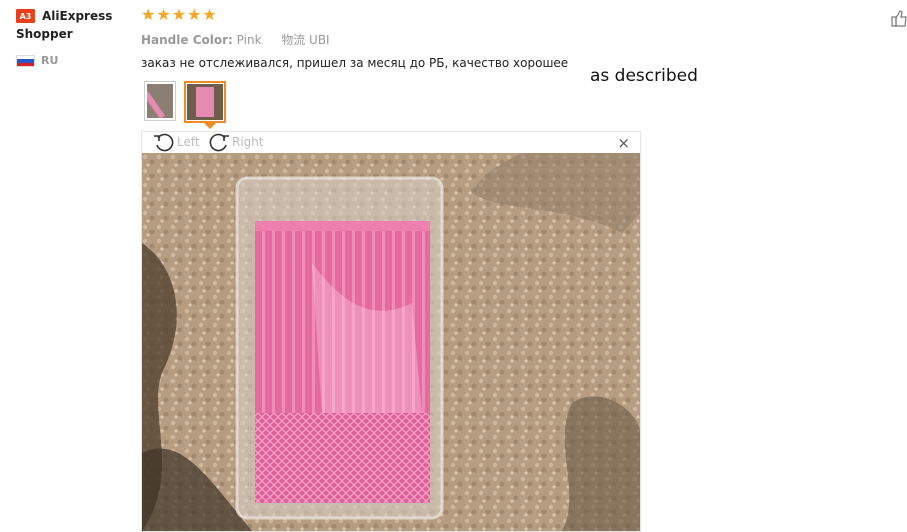  What do you see at coordinates (249, 40) in the screenshot?
I see `handle-color-value: Pink` at bounding box center [249, 40].